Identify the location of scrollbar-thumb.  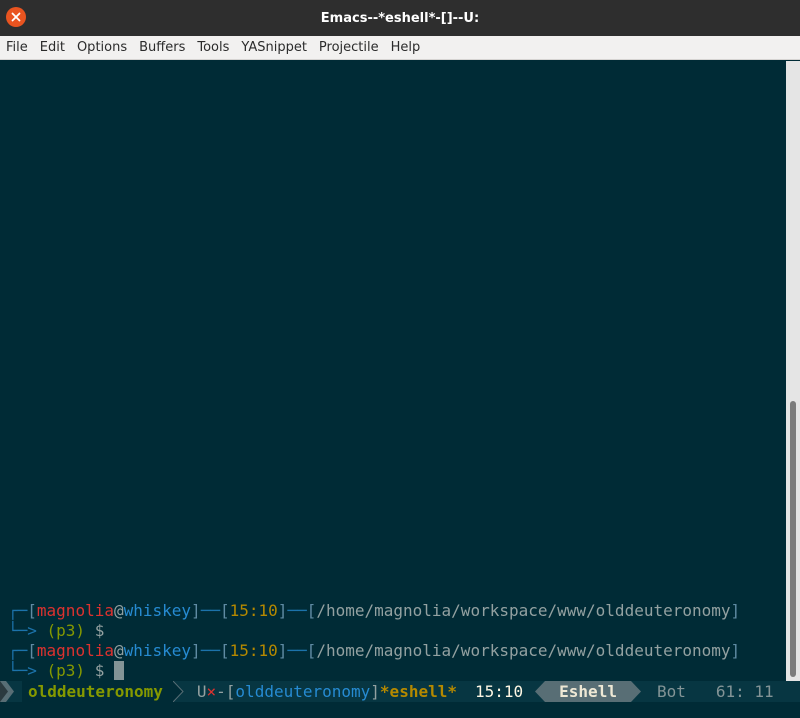
(793, 539).